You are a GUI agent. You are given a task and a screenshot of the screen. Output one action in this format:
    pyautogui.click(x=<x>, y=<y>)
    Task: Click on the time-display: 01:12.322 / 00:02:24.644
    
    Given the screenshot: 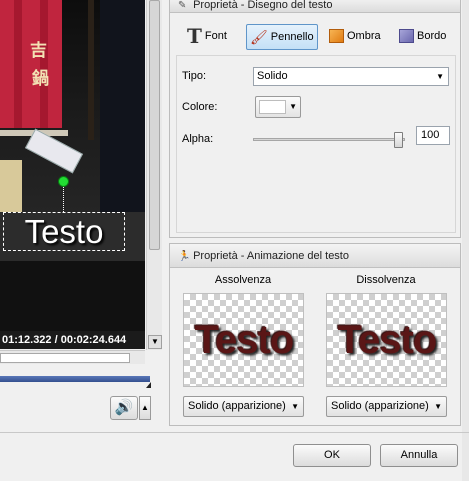 What is the action you would take?
    pyautogui.click(x=72, y=340)
    